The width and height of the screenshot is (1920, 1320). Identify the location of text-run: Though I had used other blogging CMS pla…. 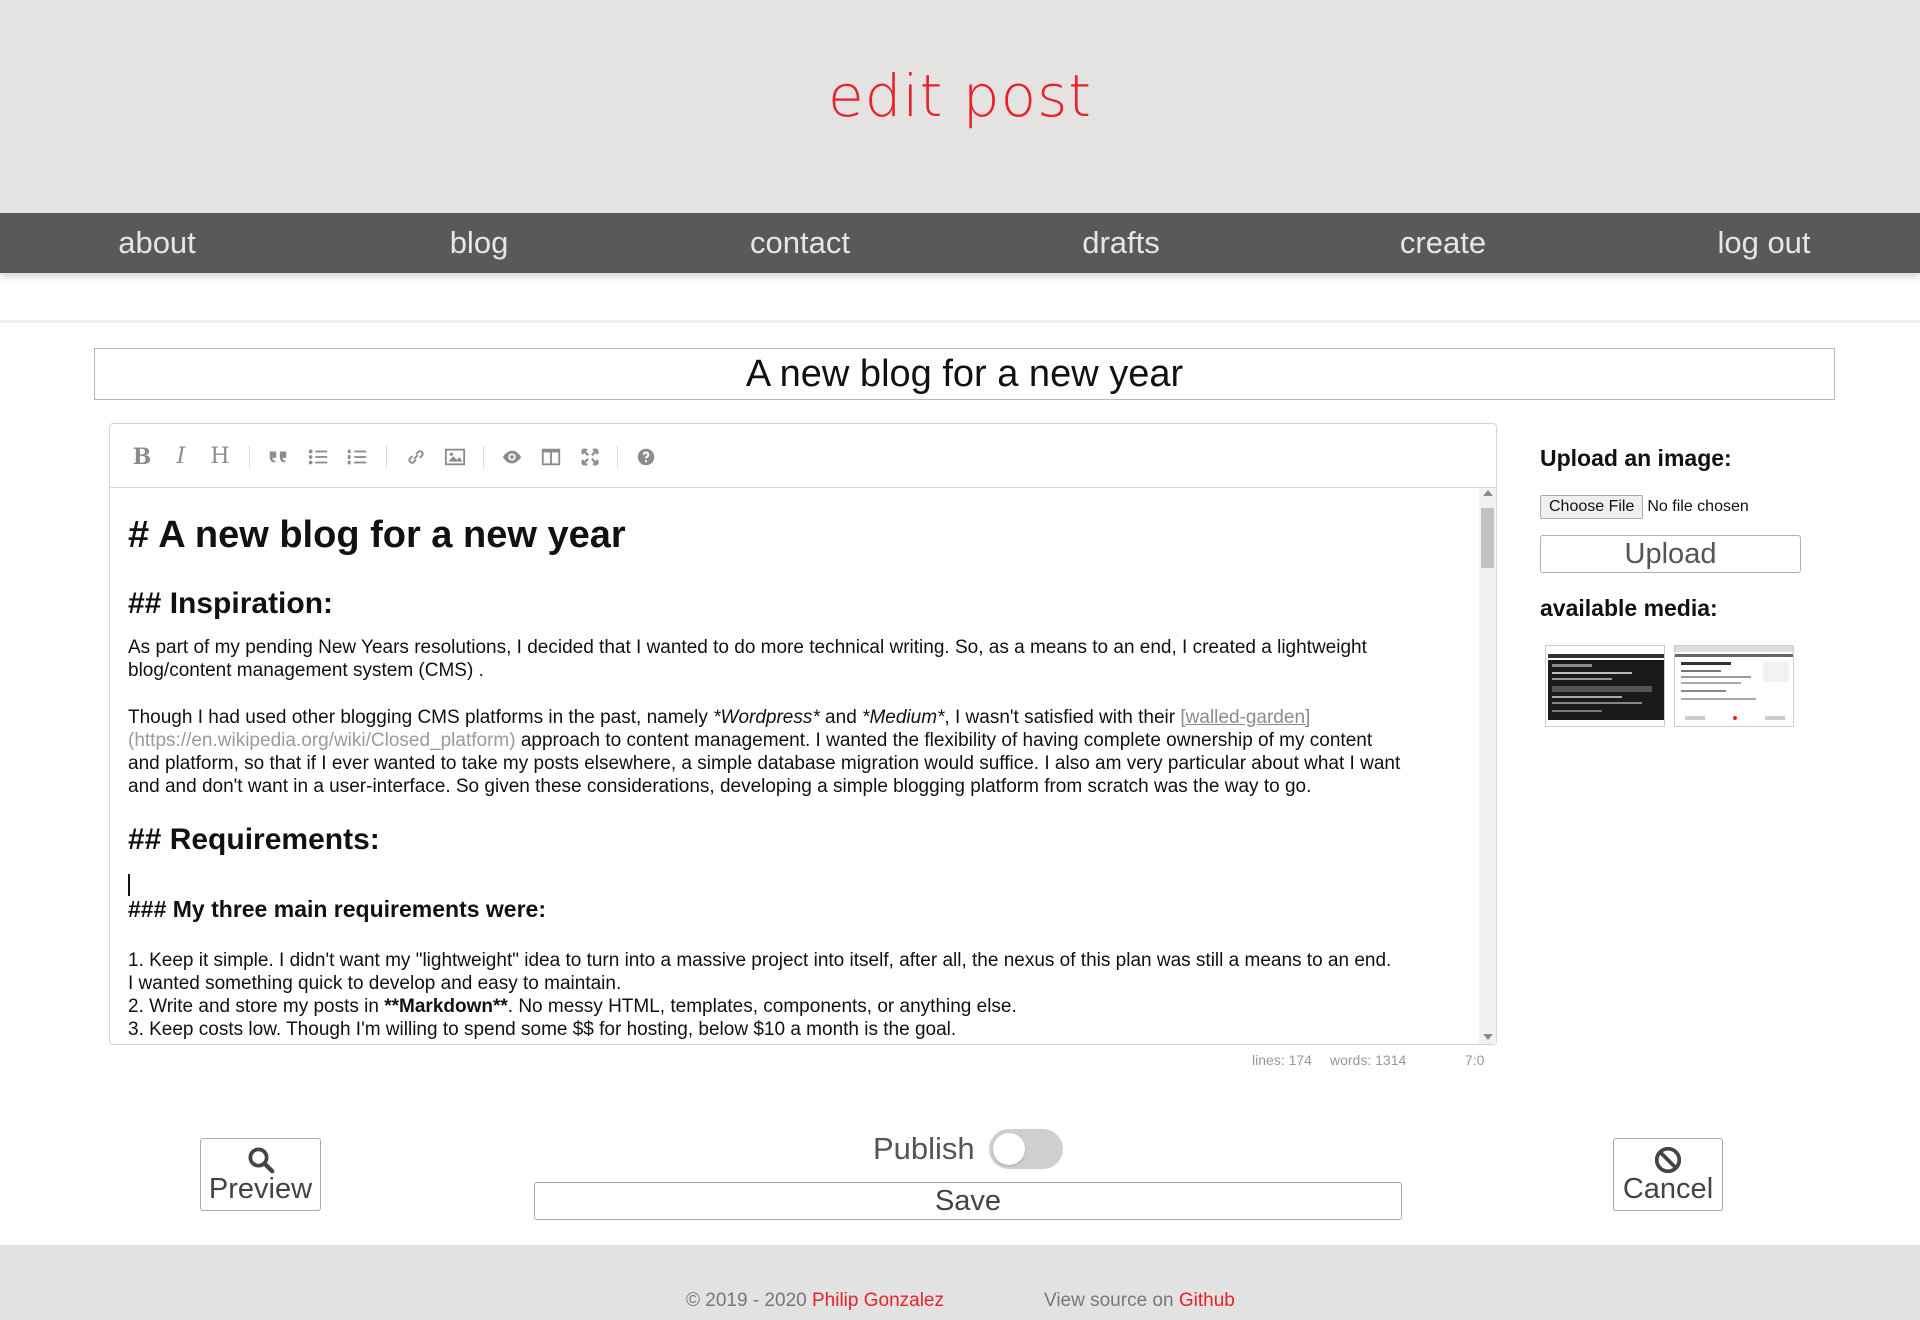
(421, 717).